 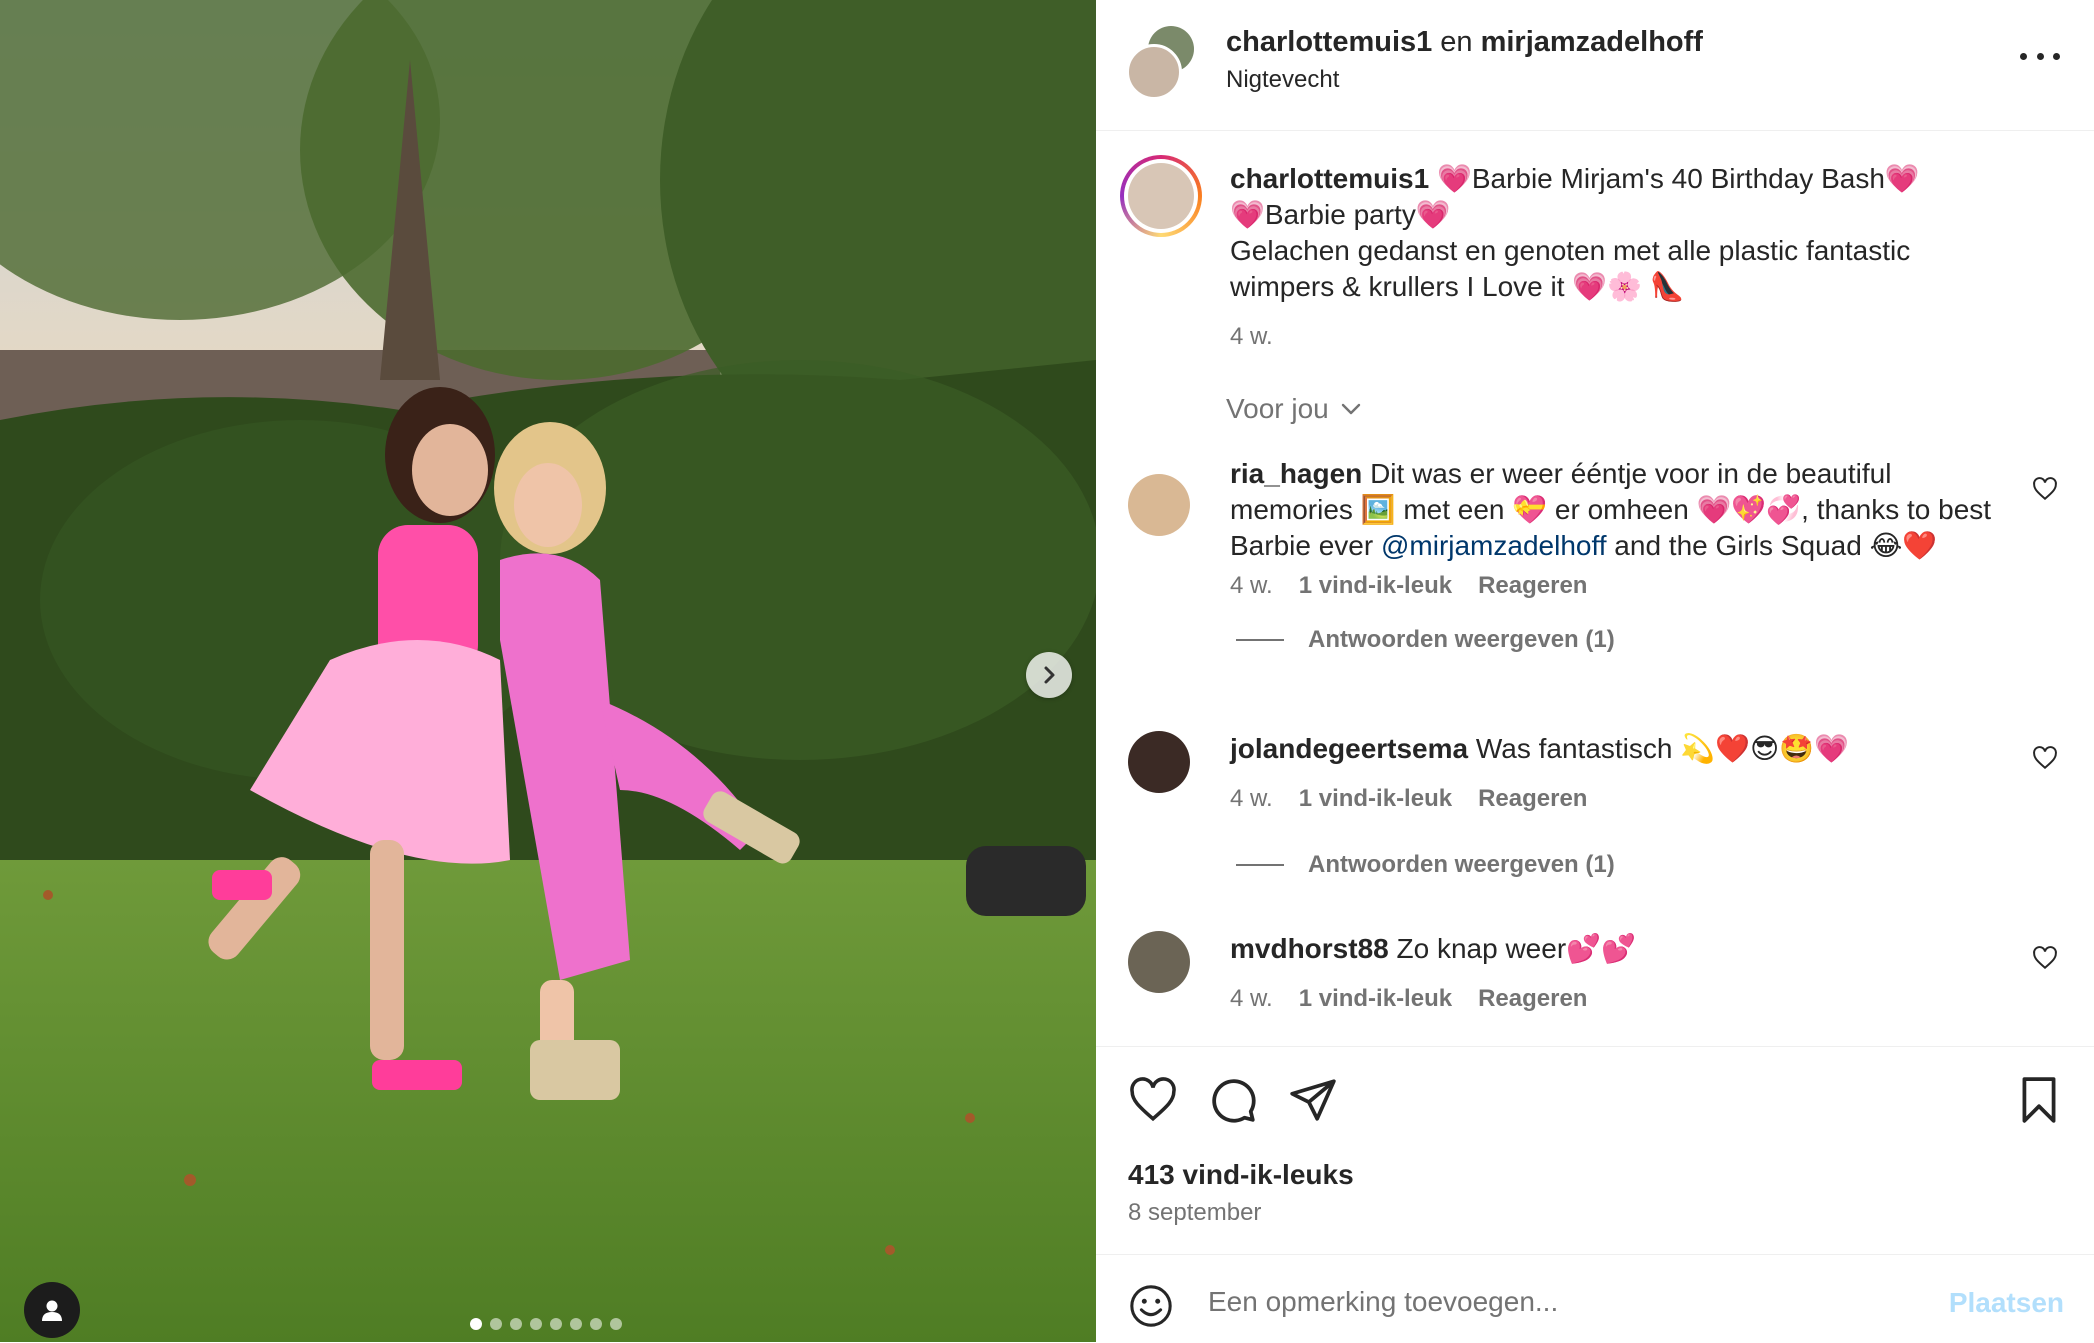 I want to click on user-tag-icon, so click(x=52, y=1310).